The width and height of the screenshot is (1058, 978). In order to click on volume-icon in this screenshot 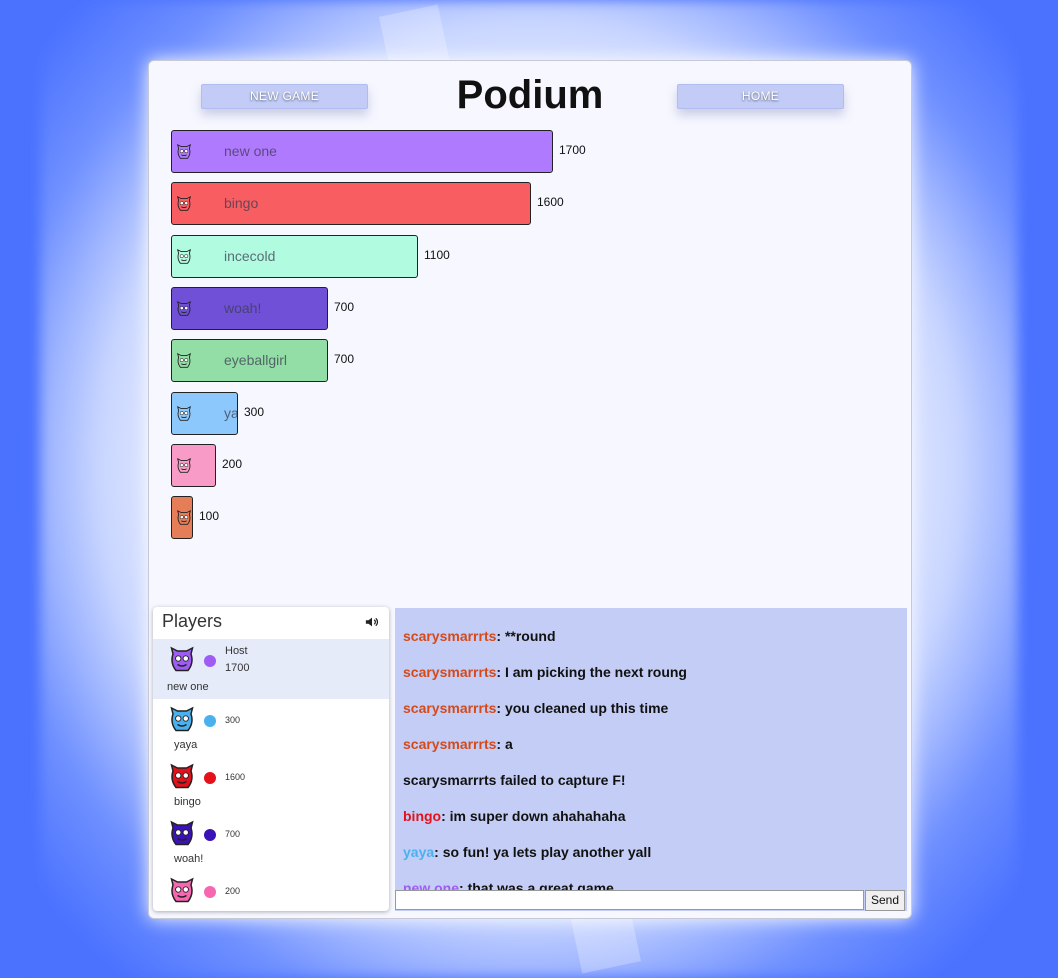, I will do `click(372, 622)`.